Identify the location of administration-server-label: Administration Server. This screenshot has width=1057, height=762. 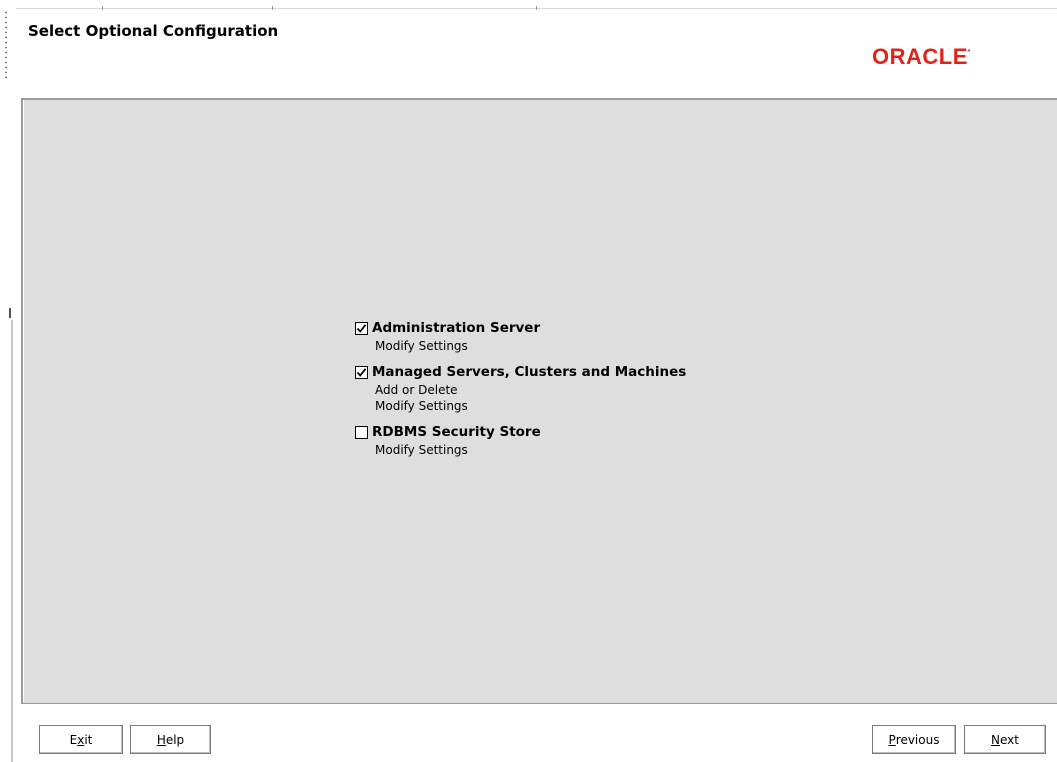
(456, 328).